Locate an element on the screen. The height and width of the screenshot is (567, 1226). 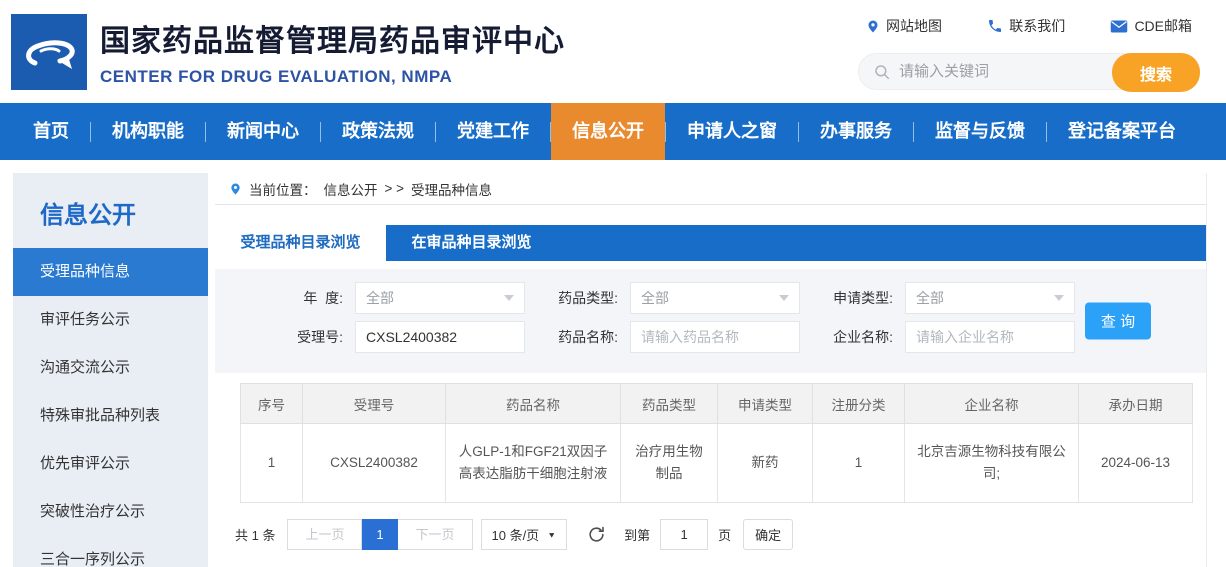
apply-type-select: 全部 is located at coordinates (990, 298).